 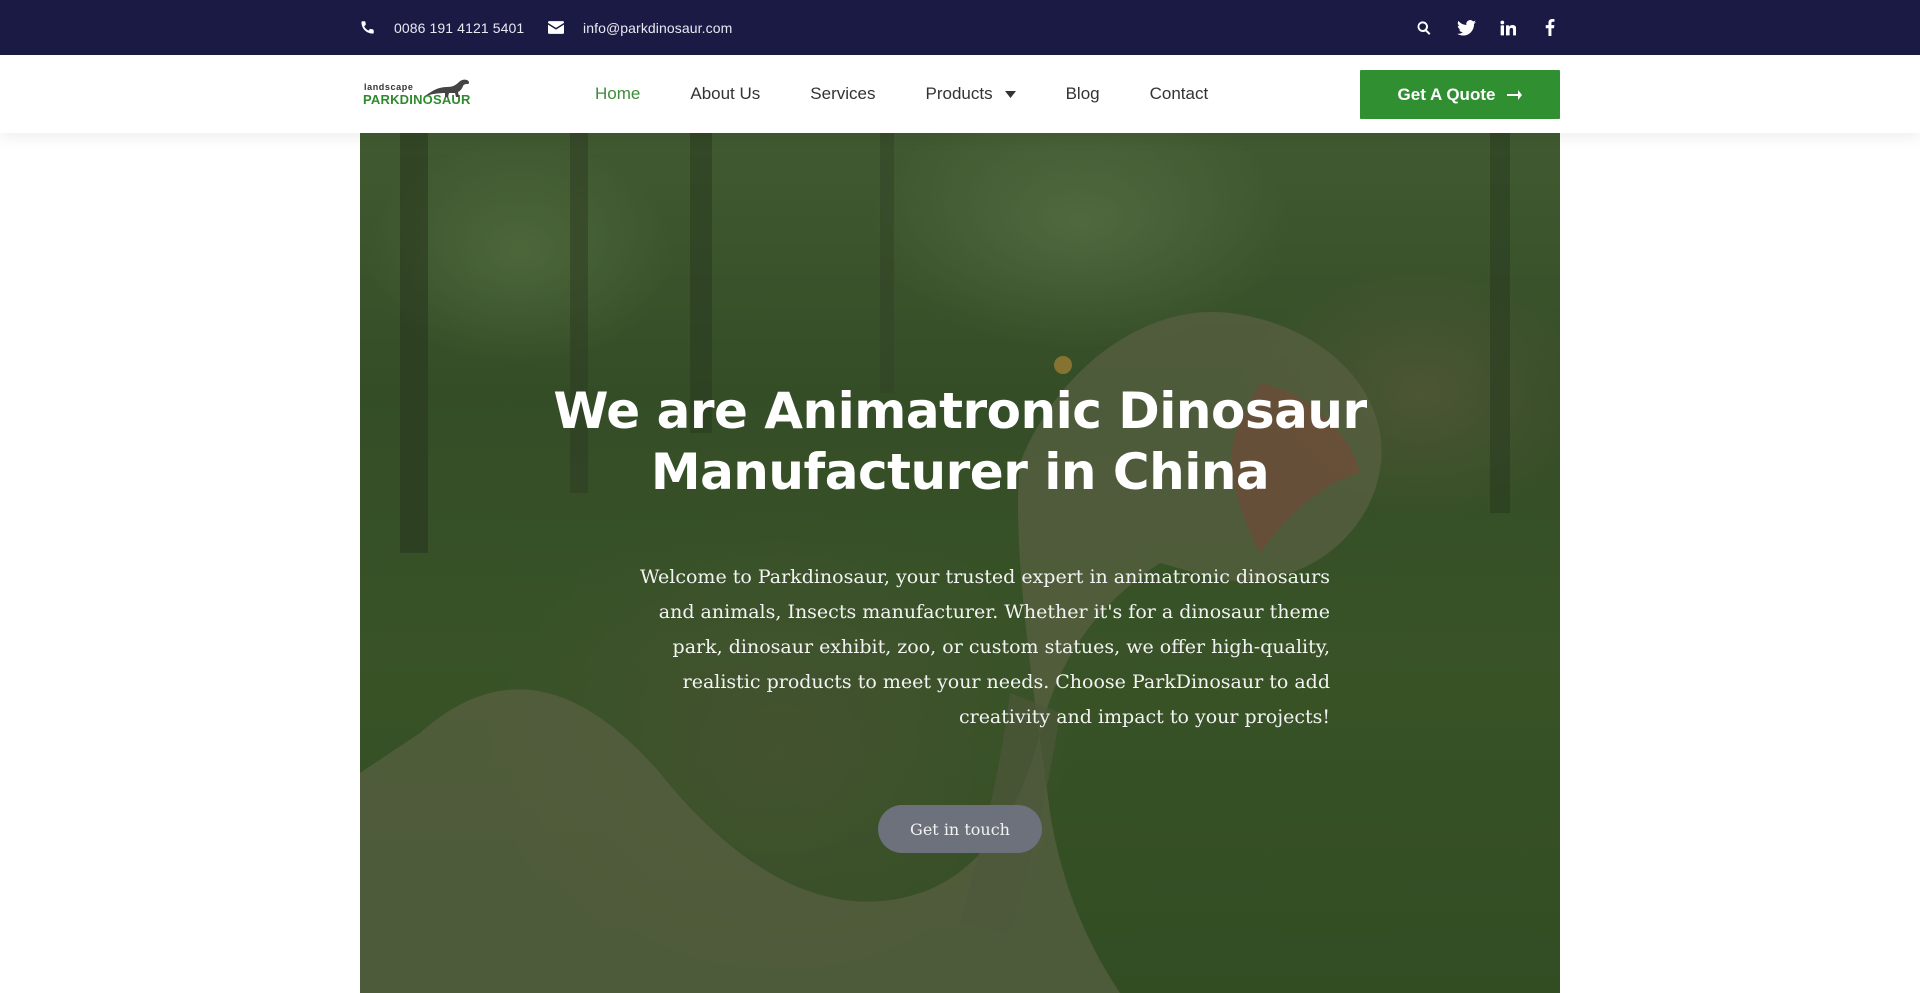 I want to click on nav-services-label: Services, so click(x=843, y=93).